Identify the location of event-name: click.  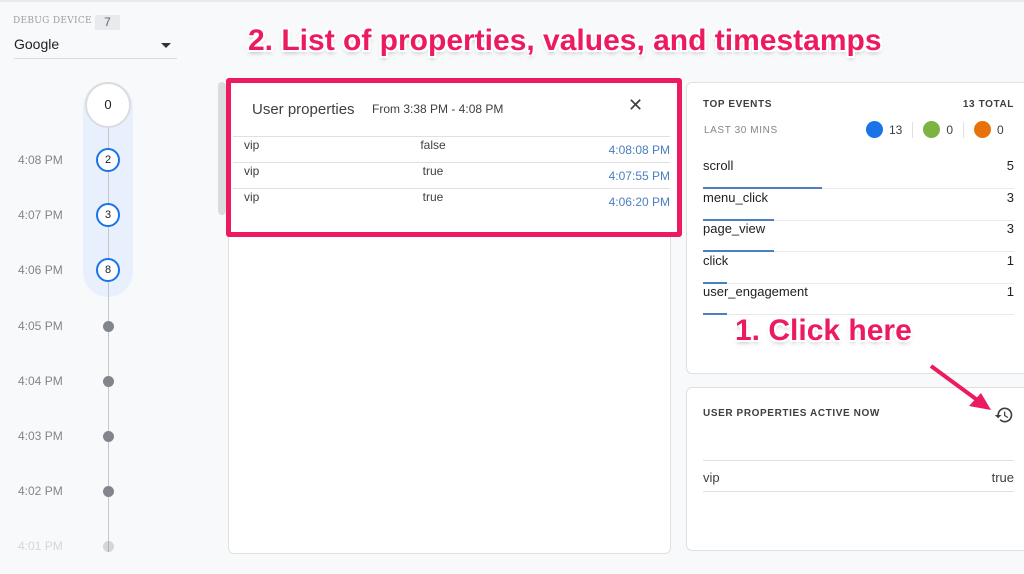
(716, 260).